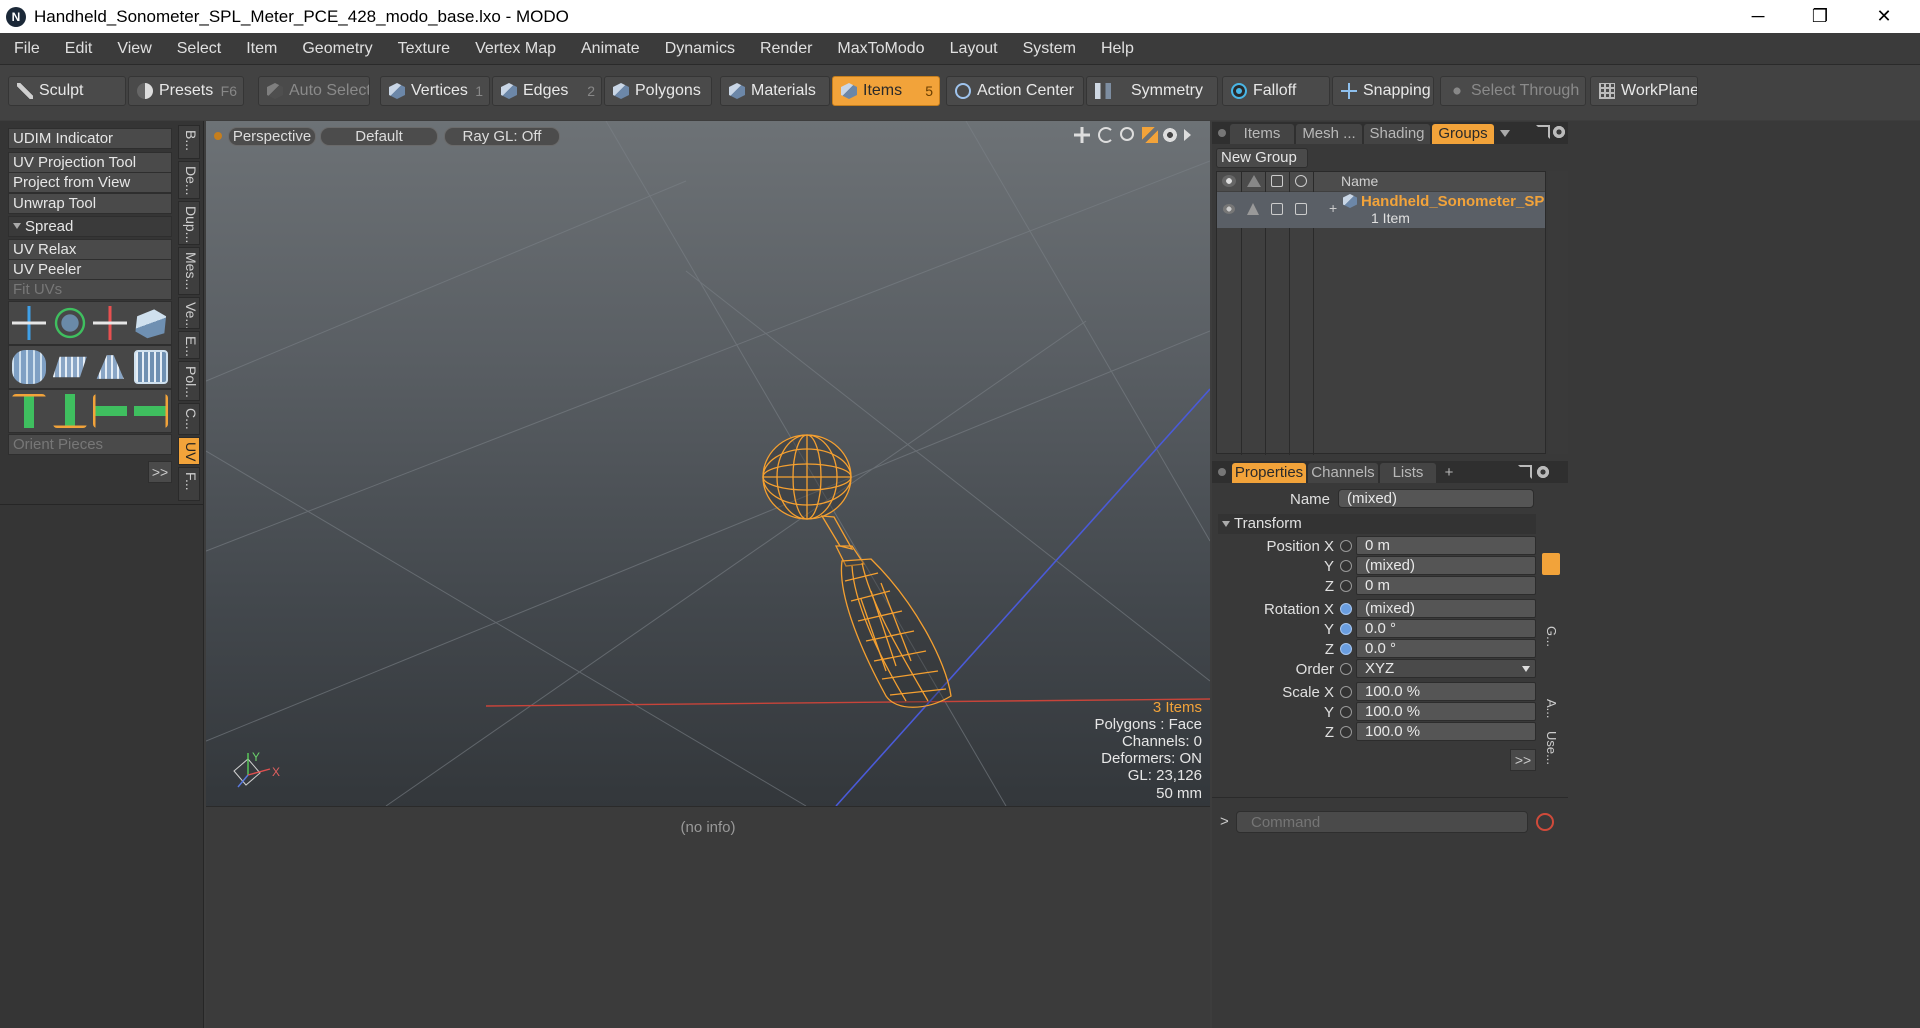 This screenshot has height=1028, width=1920. I want to click on zoom-icon, so click(1127, 134).